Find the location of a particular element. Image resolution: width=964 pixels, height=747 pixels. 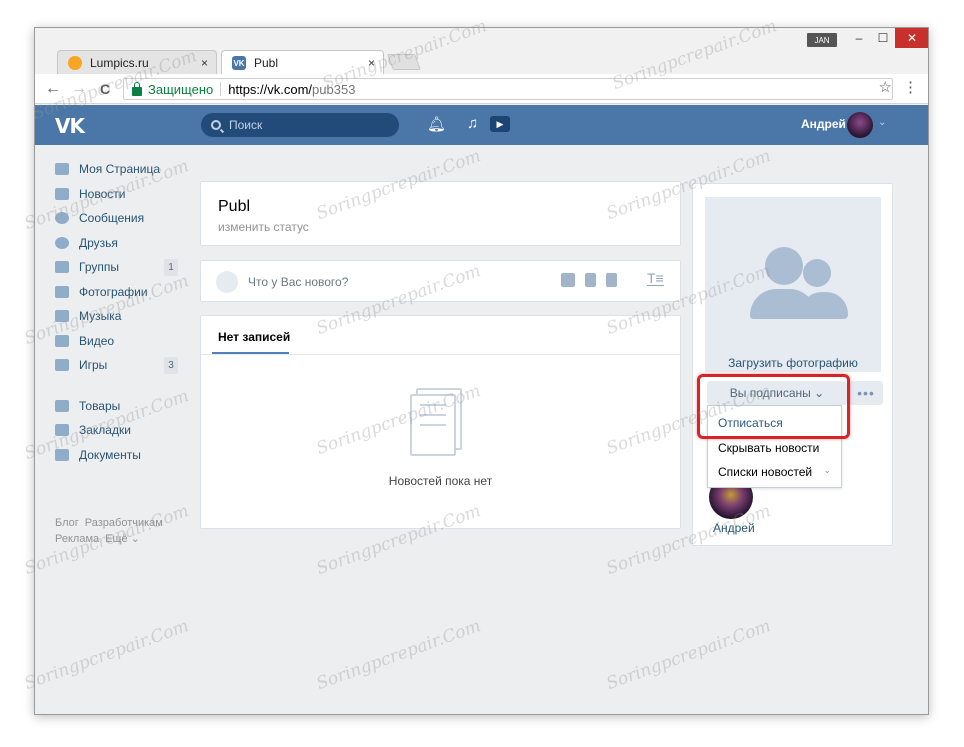

profile-badge: JAN is located at coordinates (822, 40).